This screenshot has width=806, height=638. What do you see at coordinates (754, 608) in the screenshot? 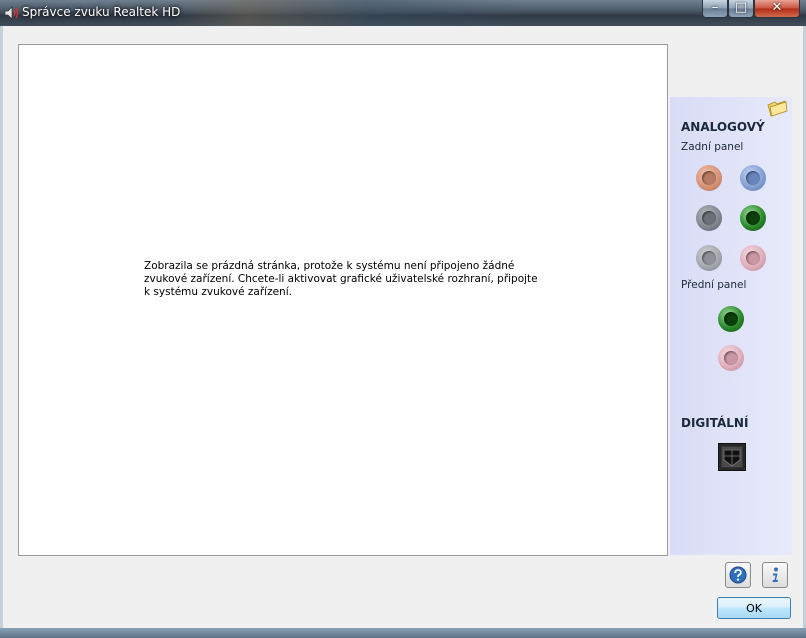
I see `ok-button: OK` at bounding box center [754, 608].